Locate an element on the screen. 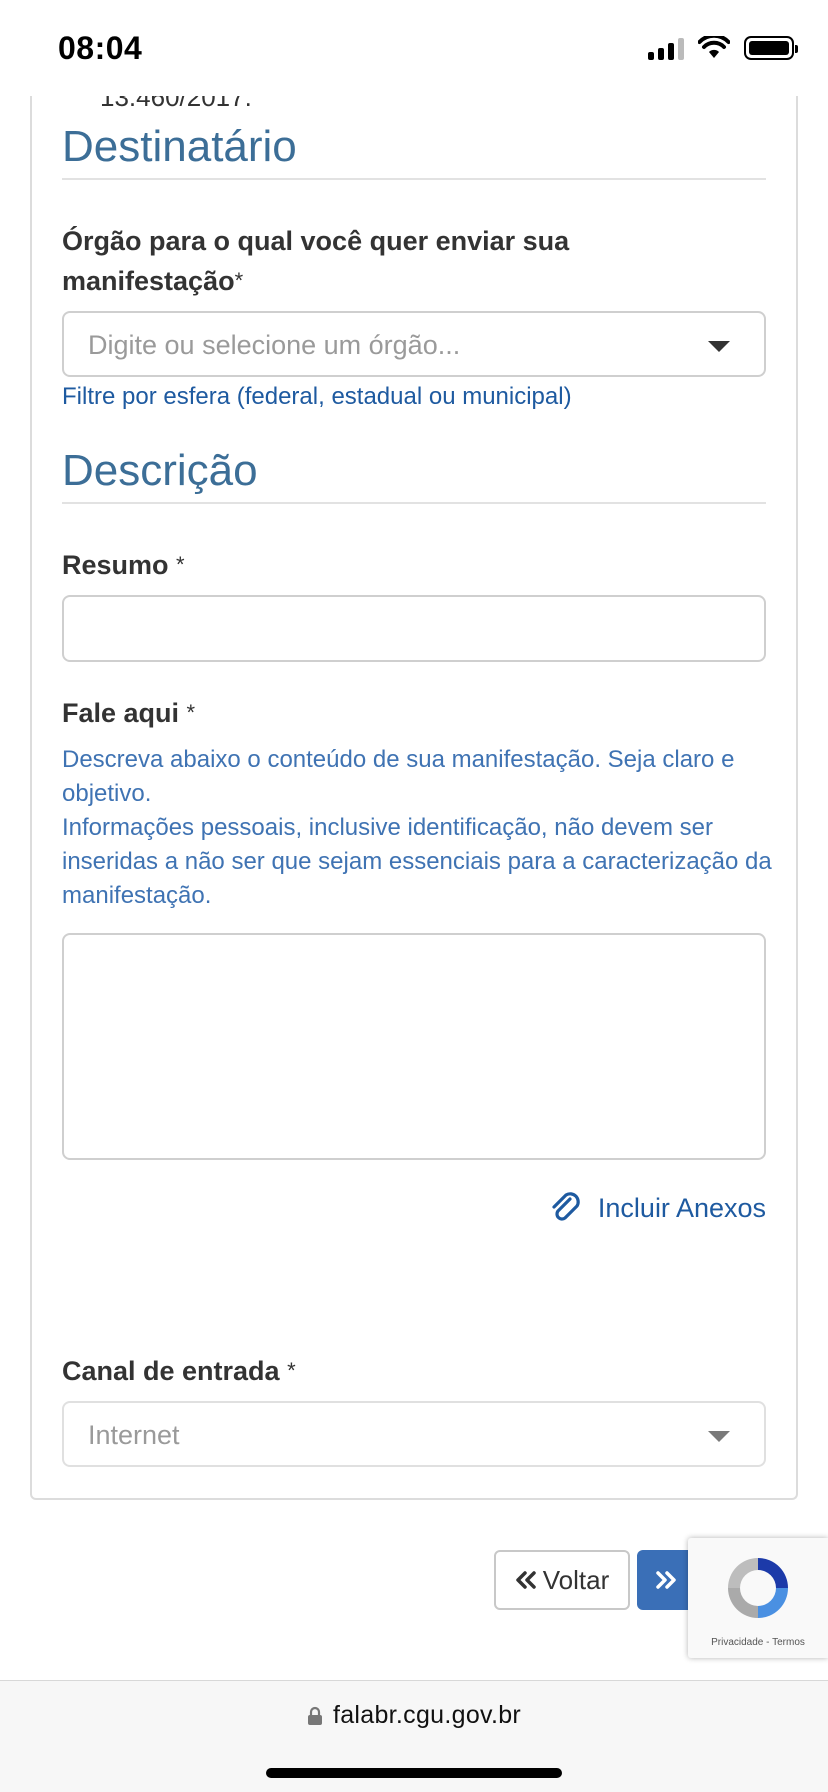 The image size is (828, 1792). canal-entrada-value: Internet is located at coordinates (134, 1435).